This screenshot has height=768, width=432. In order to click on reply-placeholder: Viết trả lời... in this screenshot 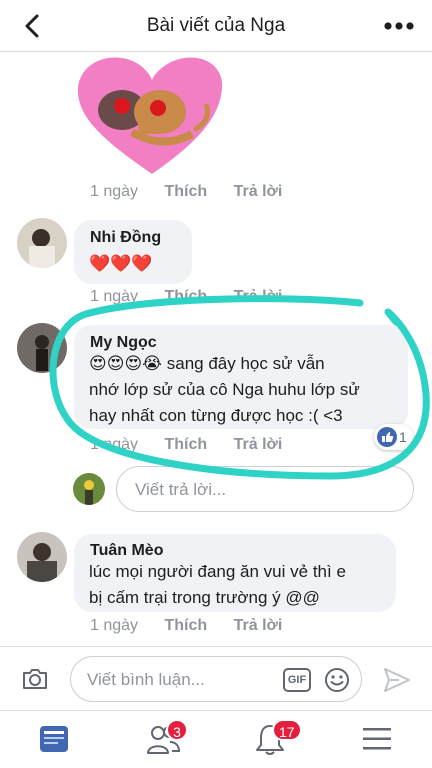, I will do `click(181, 489)`.